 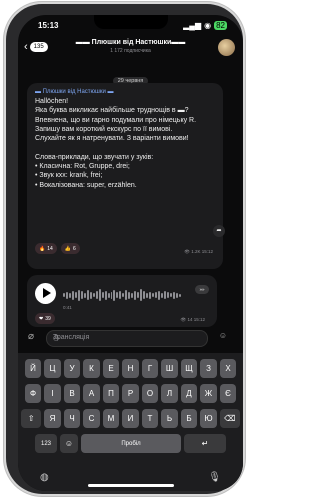 What do you see at coordinates (33, 368) in the screenshot?
I see `key-1: Й` at bounding box center [33, 368].